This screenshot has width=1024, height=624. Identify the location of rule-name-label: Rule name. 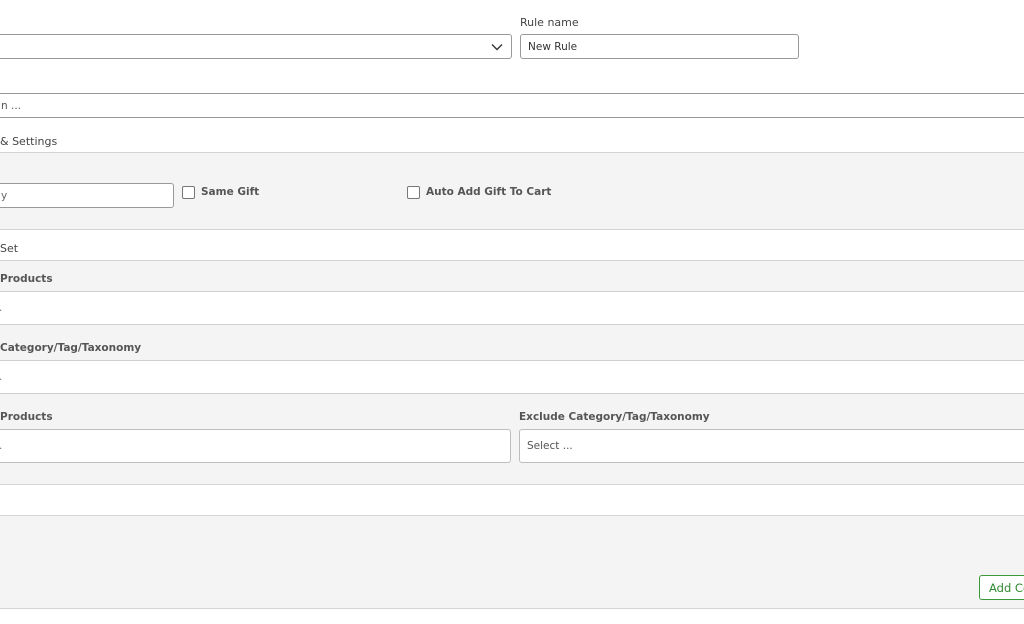
(549, 22).